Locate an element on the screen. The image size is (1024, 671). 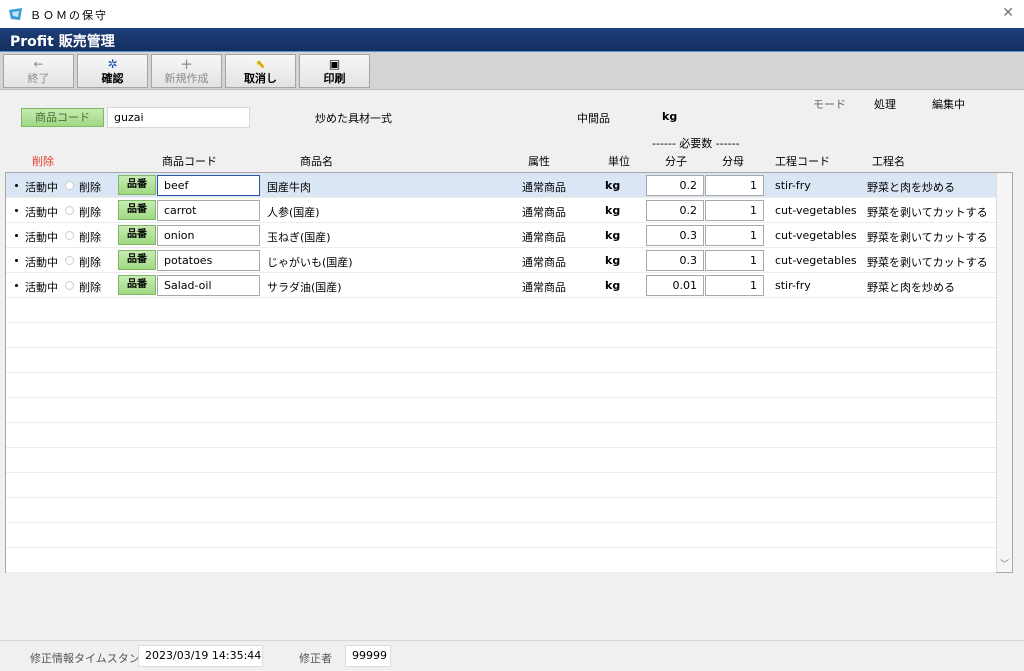
app-icon is located at coordinates (15, 14).